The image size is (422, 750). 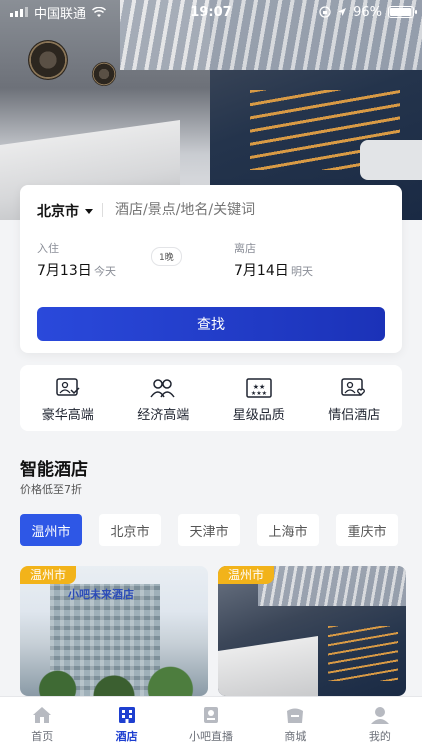 What do you see at coordinates (288, 530) in the screenshot?
I see `city-chip-shanghai: 上海市` at bounding box center [288, 530].